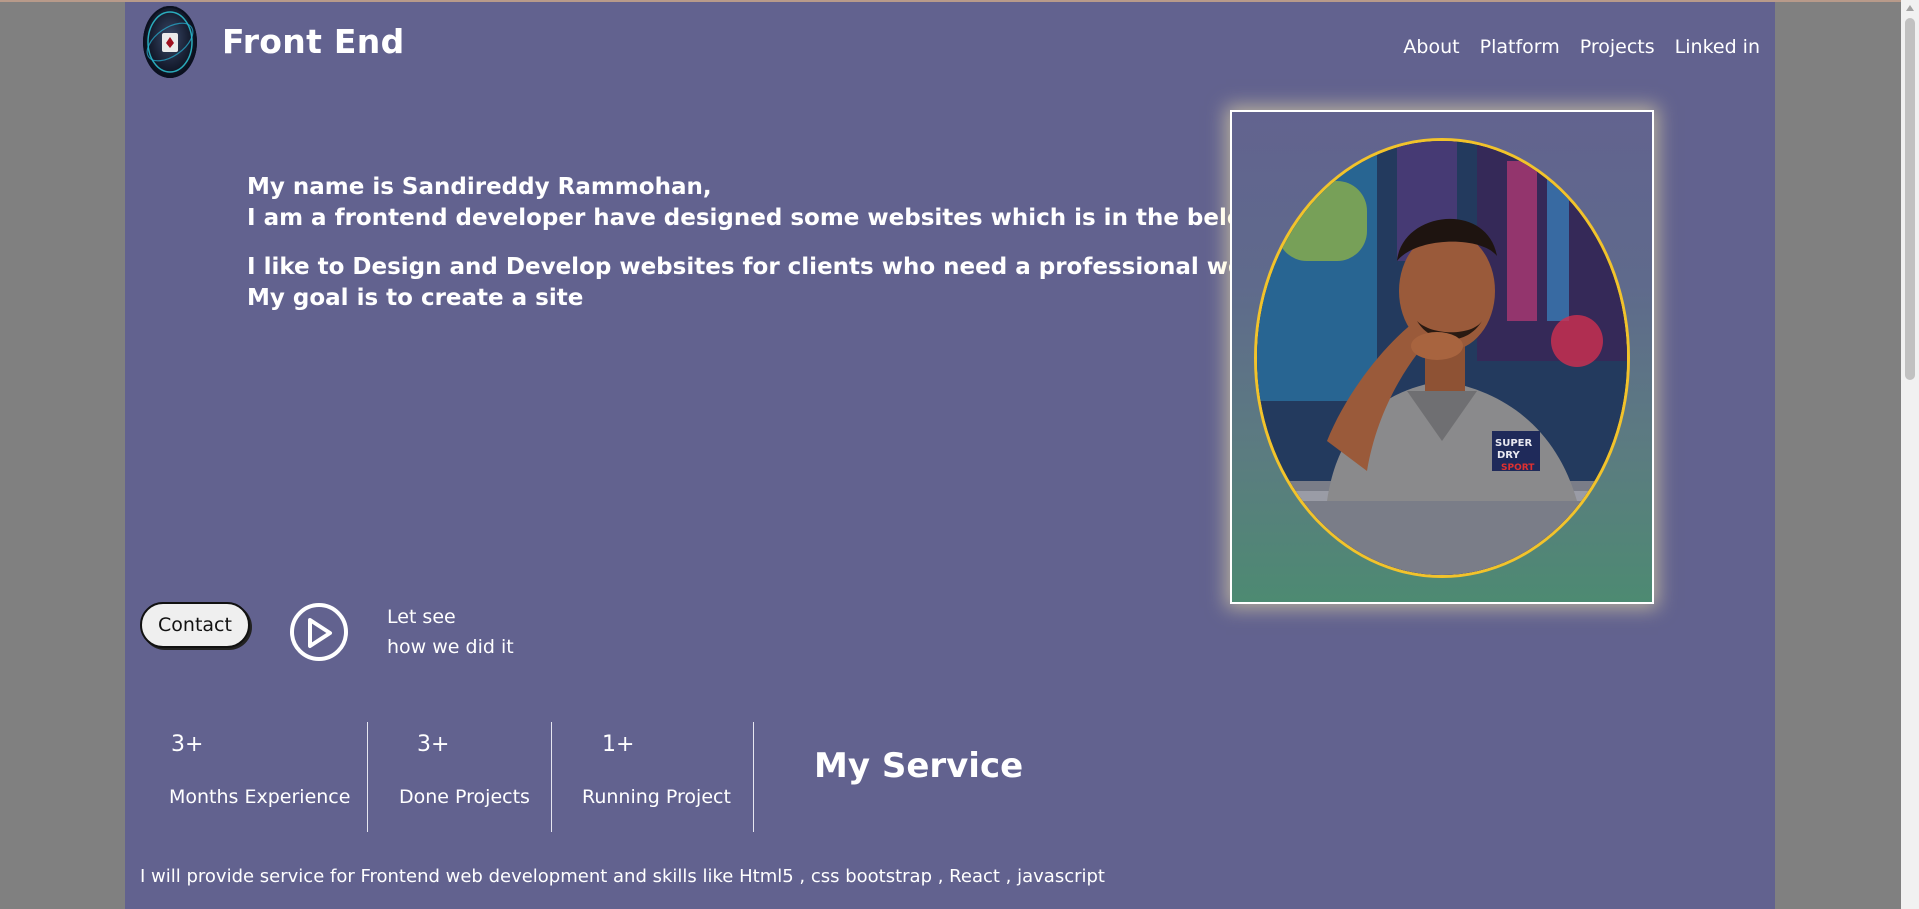 The width and height of the screenshot is (1919, 909). I want to click on nav-about-link: About, so click(1431, 47).